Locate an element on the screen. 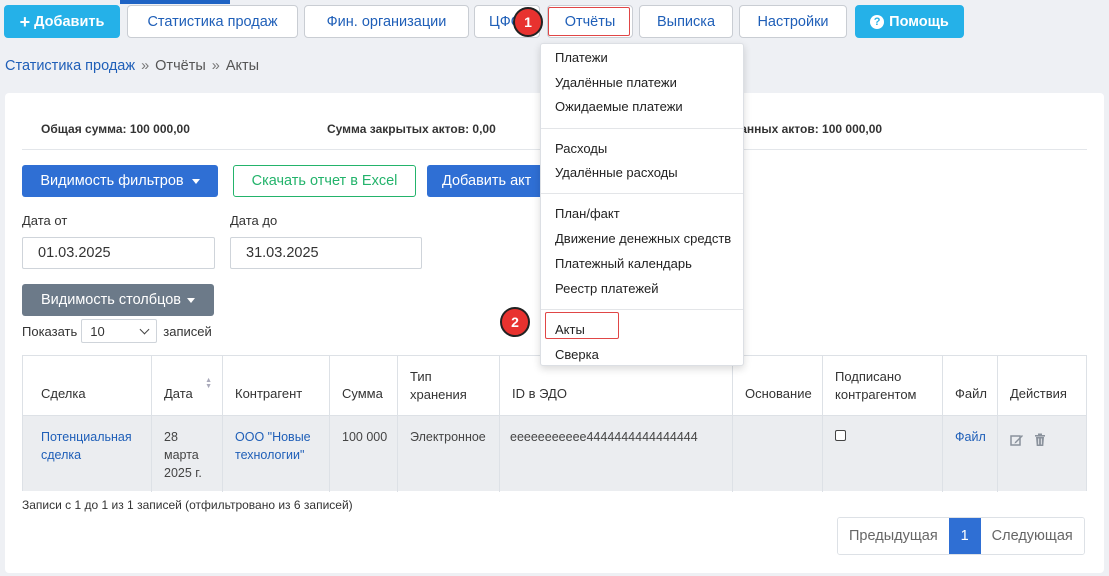  cell-deal: Потенциальная сделка is located at coordinates (87, 454).